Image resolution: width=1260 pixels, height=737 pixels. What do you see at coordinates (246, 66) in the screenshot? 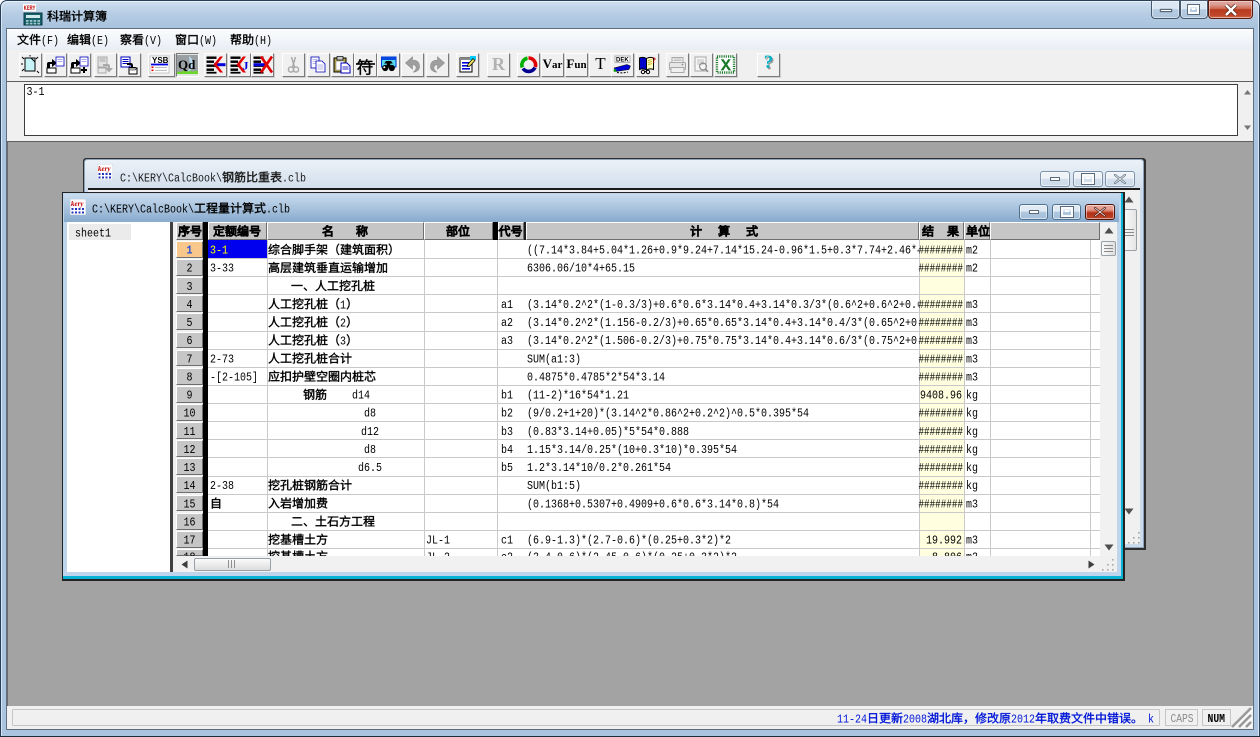
I see `svg-text: J` at bounding box center [246, 66].